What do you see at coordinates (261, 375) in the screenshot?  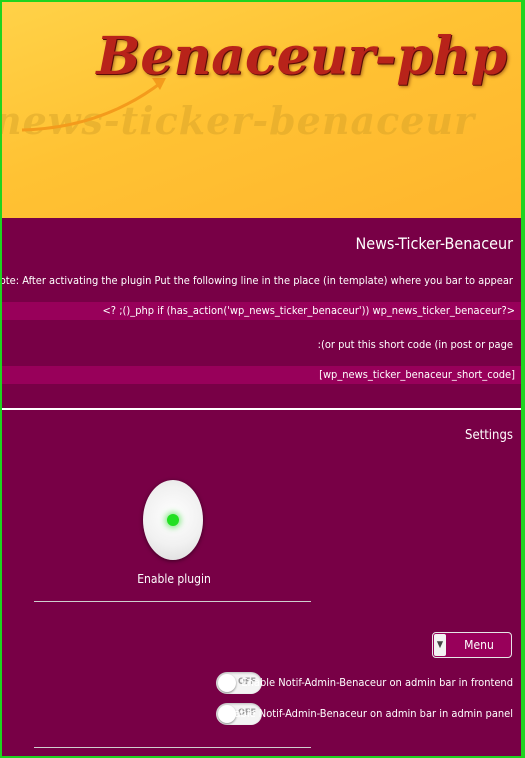 I see `shortcode-snippet: [wp_news_ticker_benaceur_short_code]` at bounding box center [261, 375].